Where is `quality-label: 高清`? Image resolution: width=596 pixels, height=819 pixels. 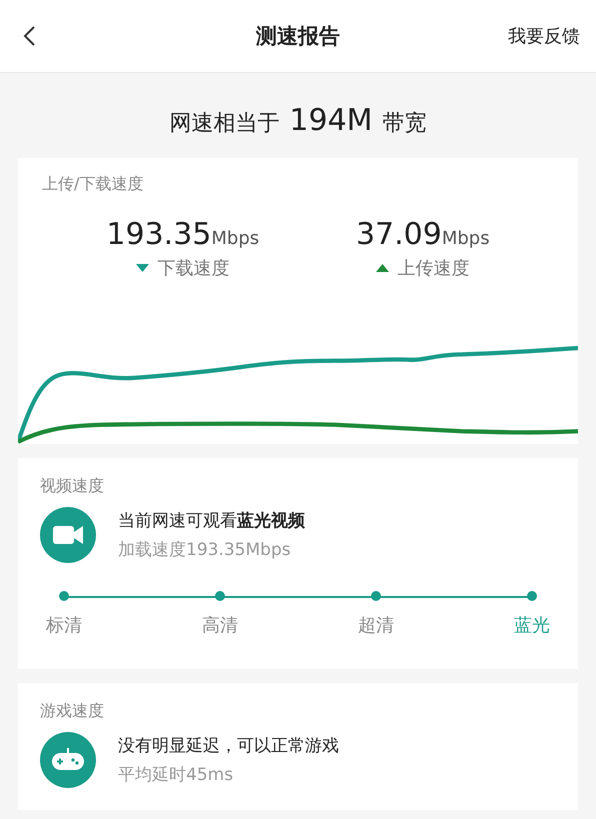 quality-label: 高清 is located at coordinates (220, 625).